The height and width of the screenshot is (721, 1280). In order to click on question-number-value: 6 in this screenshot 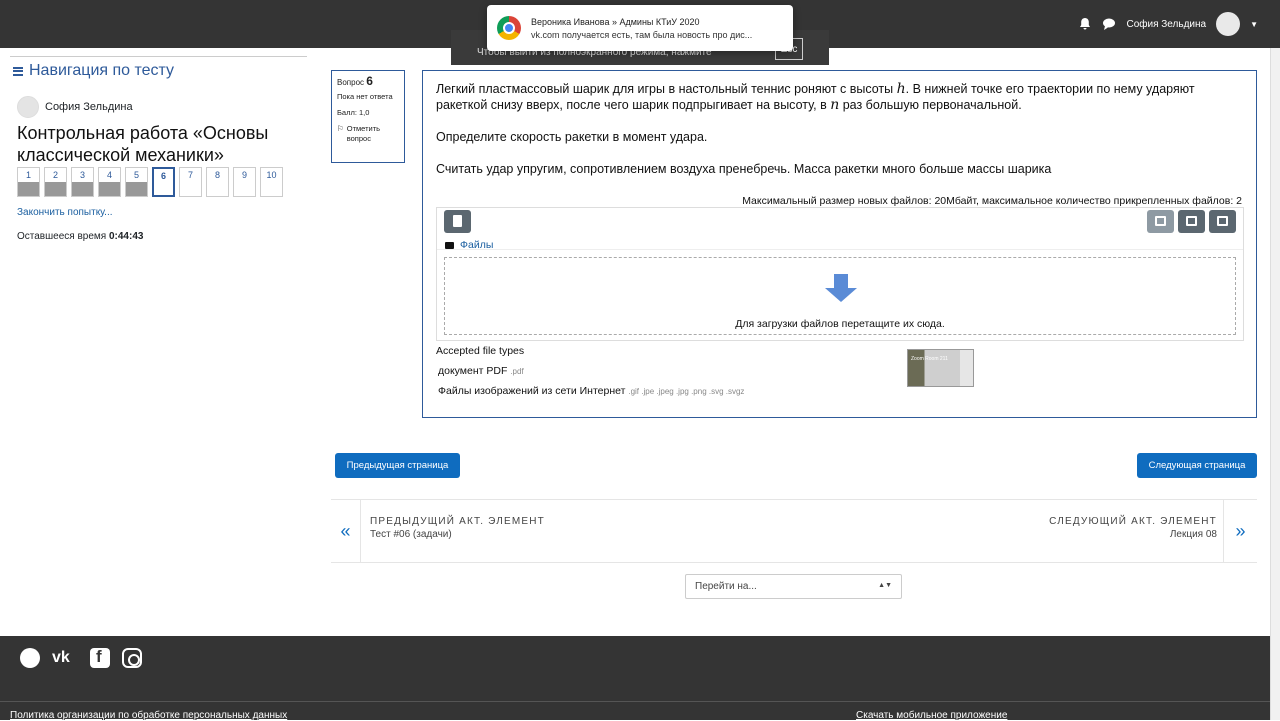, I will do `click(369, 81)`.